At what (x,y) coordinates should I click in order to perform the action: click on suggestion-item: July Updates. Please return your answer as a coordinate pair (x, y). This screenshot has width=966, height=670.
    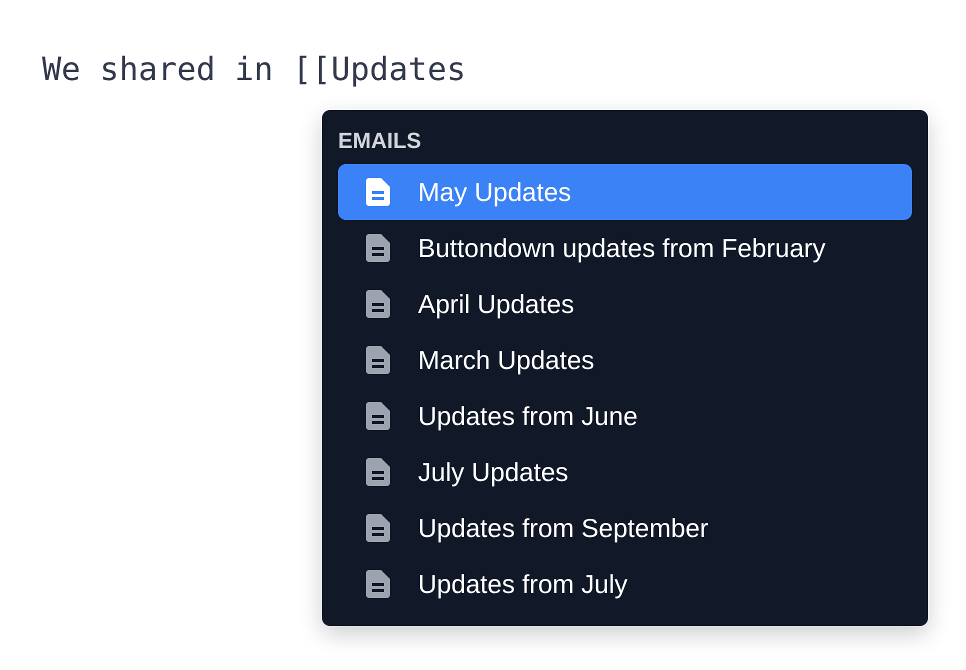
    Looking at the image, I should click on (625, 472).